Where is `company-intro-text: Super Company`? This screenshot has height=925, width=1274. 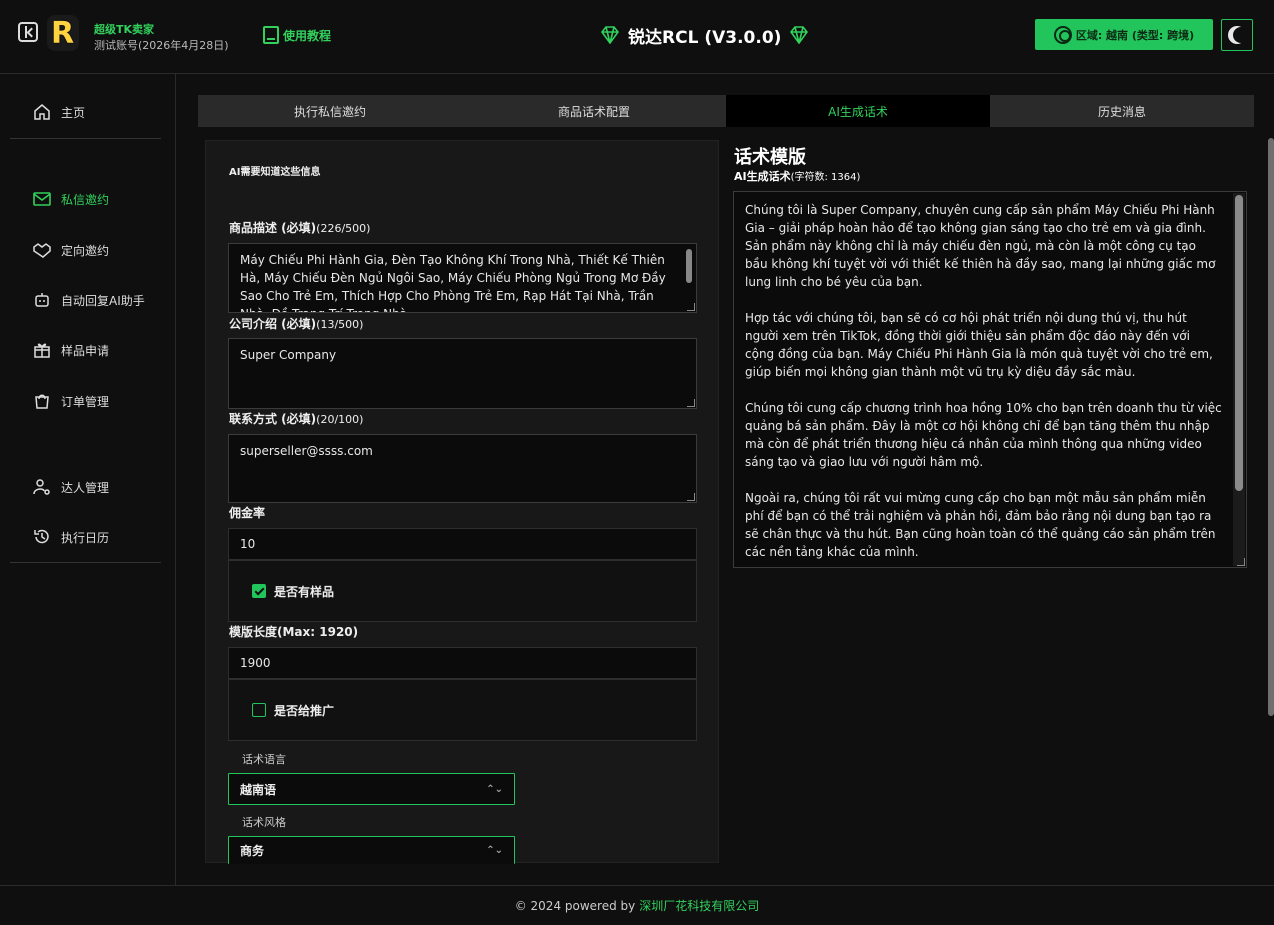
company-intro-text: Super Company is located at coordinates (288, 355).